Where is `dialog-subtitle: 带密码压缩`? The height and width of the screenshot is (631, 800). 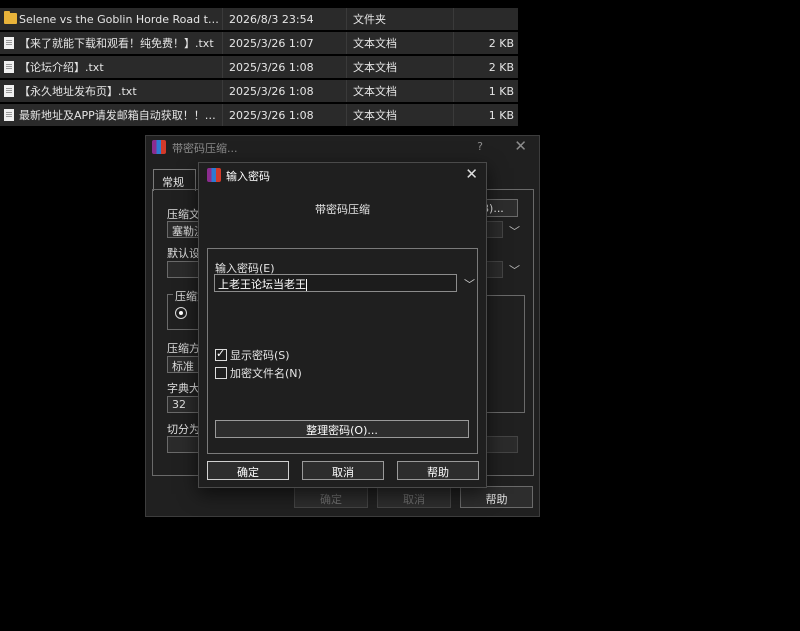 dialog-subtitle: 带密码压缩 is located at coordinates (342, 209).